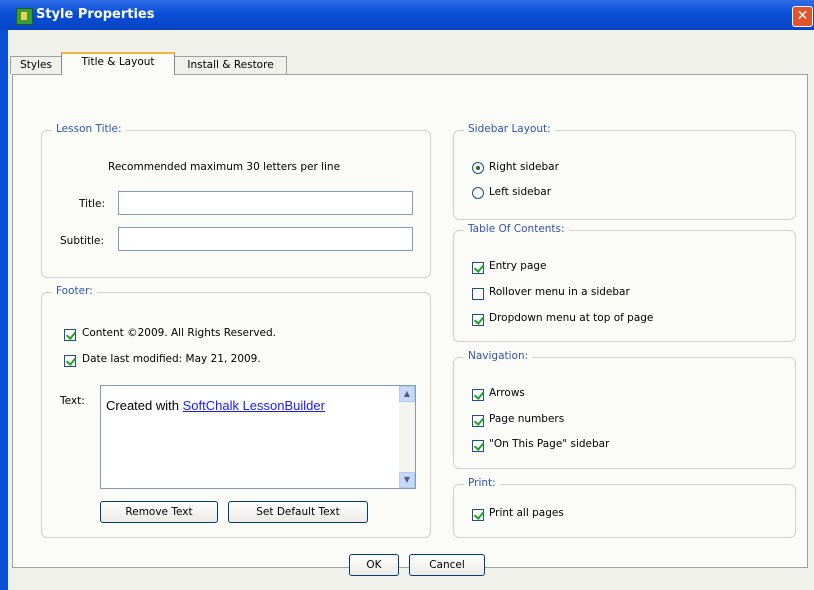  Describe the element at coordinates (230, 65) in the screenshot. I see `tab-install-restore: Install & Restore` at that location.